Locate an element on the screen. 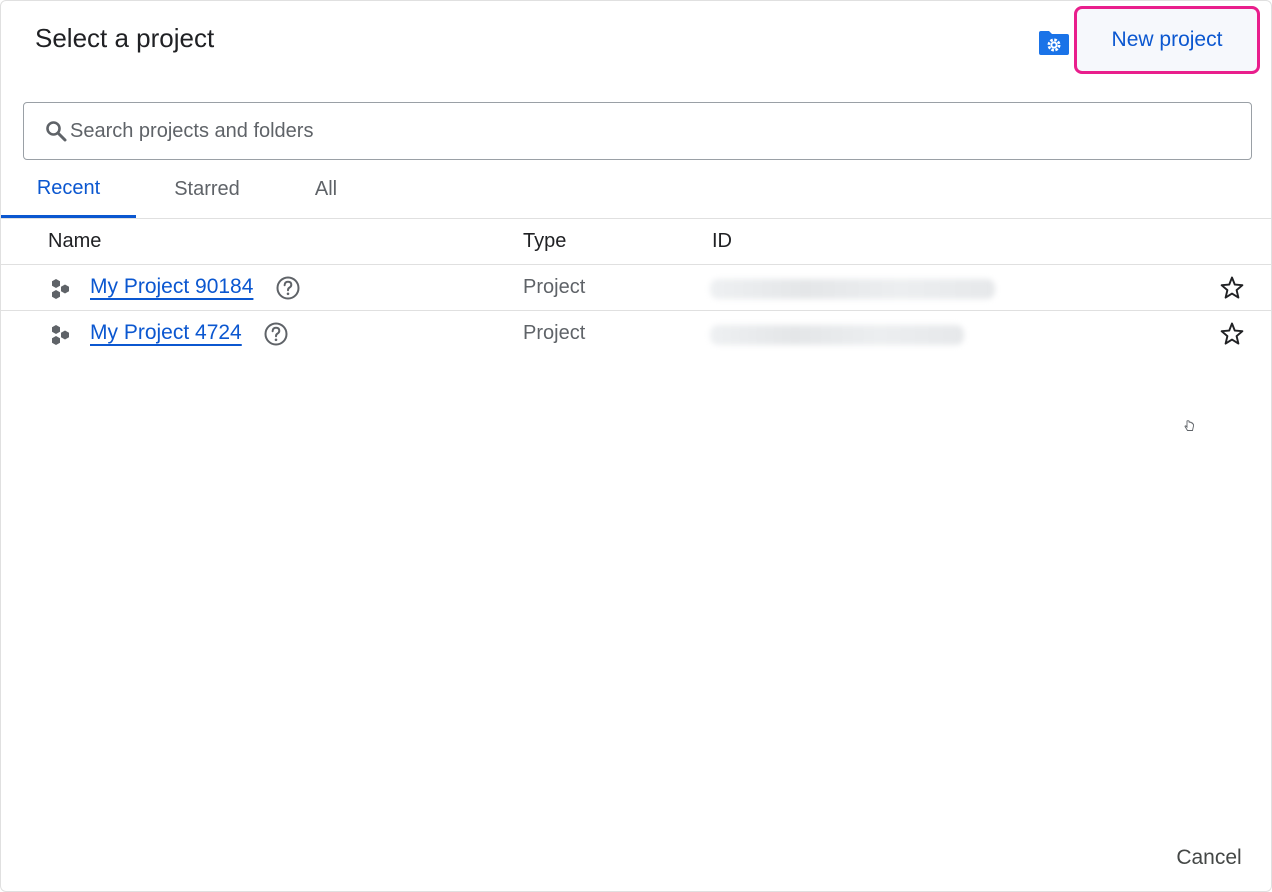 This screenshot has height=892, width=1272. folder-gear-icon is located at coordinates (1054, 43).